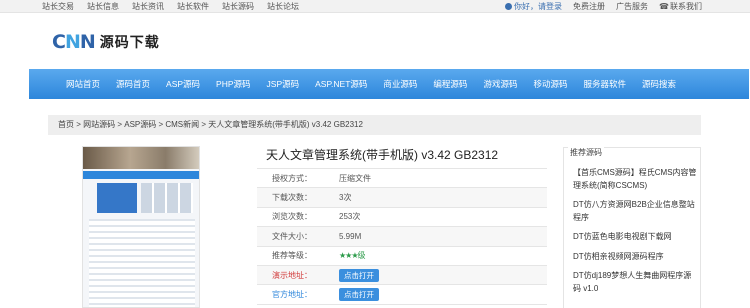 The width and height of the screenshot is (750, 308). What do you see at coordinates (636, 257) in the screenshot?
I see `list-item: DT仿相亲视频网源码程序` at bounding box center [636, 257].